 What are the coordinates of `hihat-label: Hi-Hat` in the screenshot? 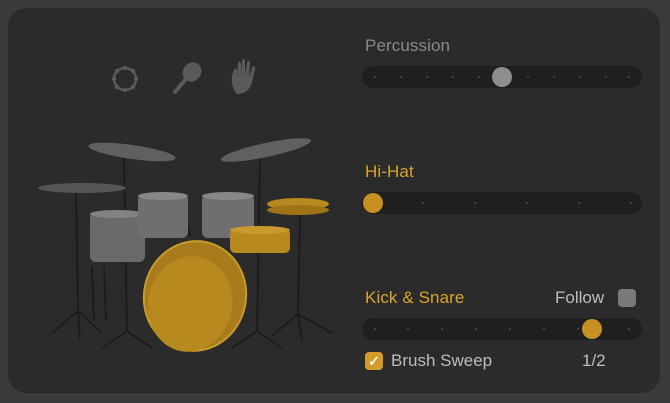 It's located at (389, 171).